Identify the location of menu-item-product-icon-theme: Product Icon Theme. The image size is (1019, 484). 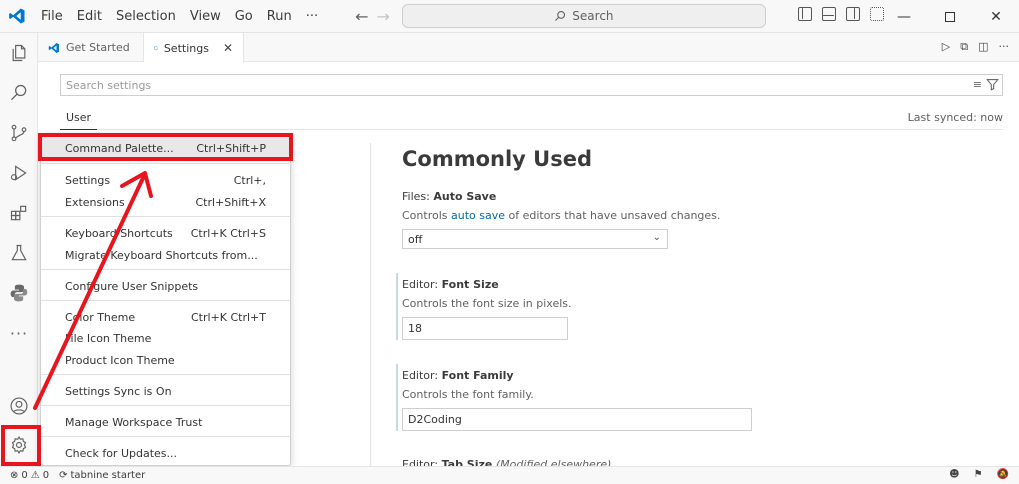
(165, 360).